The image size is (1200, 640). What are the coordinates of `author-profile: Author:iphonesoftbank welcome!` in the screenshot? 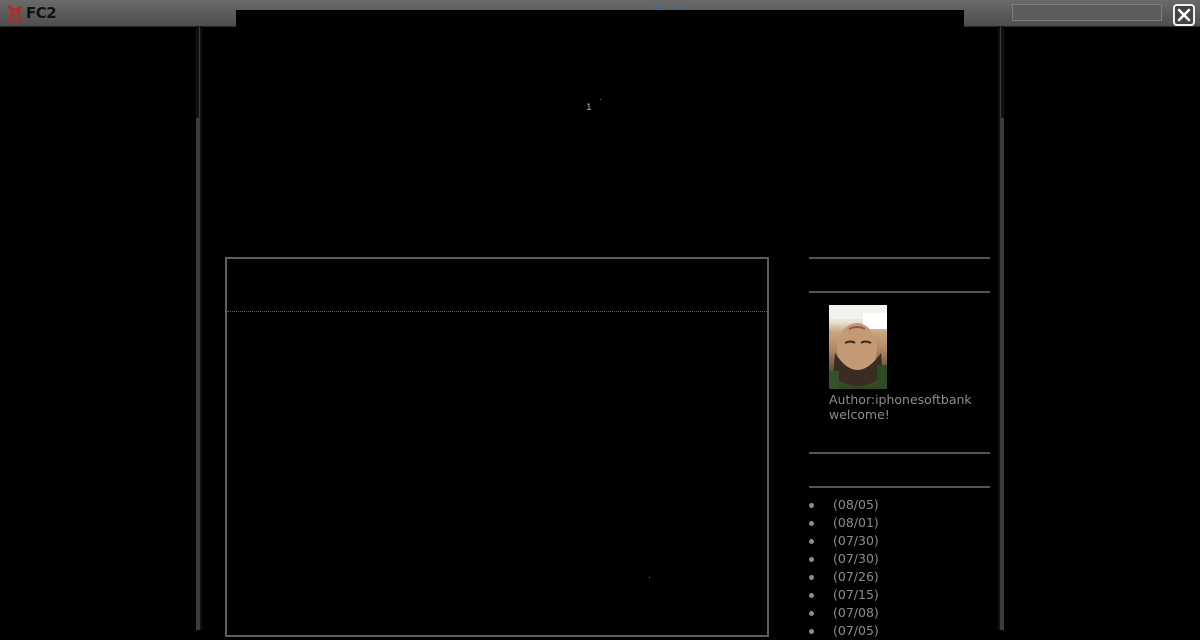 It's located at (900, 407).